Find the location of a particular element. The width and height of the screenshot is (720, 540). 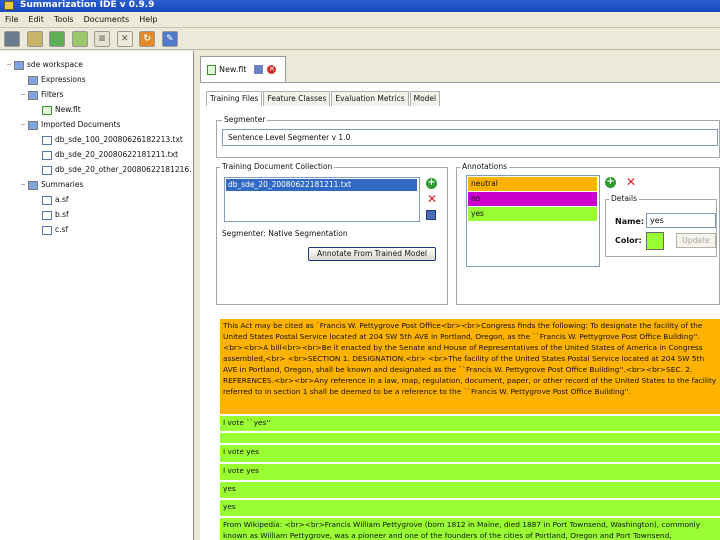

training-file-list: db_sde_20_20080622181211.txt is located at coordinates (322, 199).